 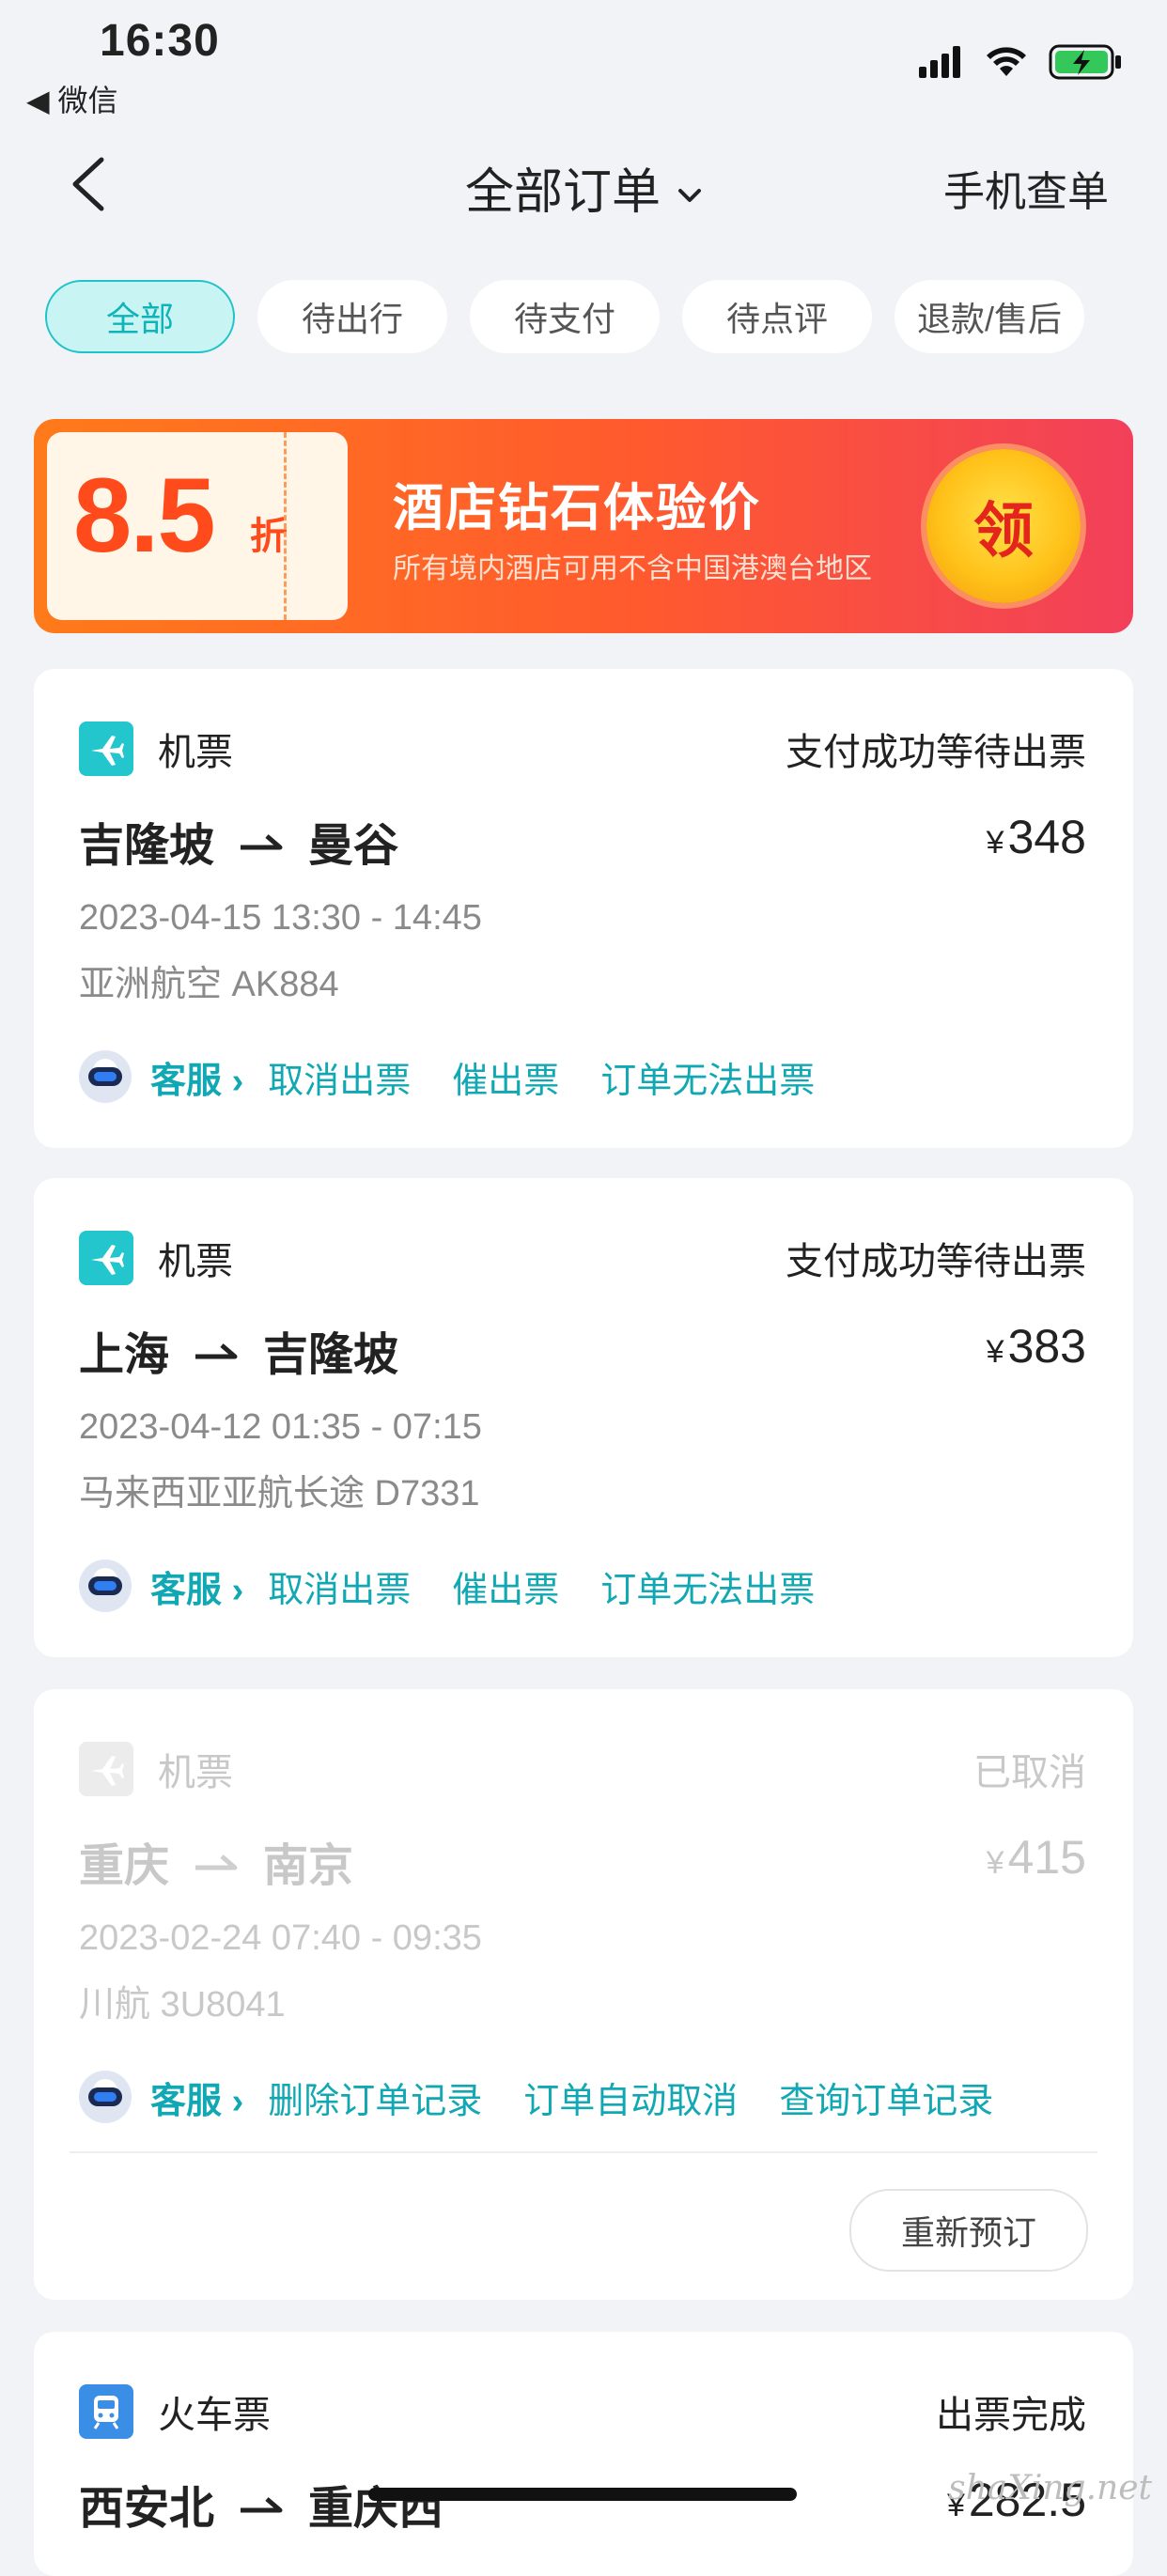 I want to click on tab-upcoming: 待出行, so click(x=352, y=317).